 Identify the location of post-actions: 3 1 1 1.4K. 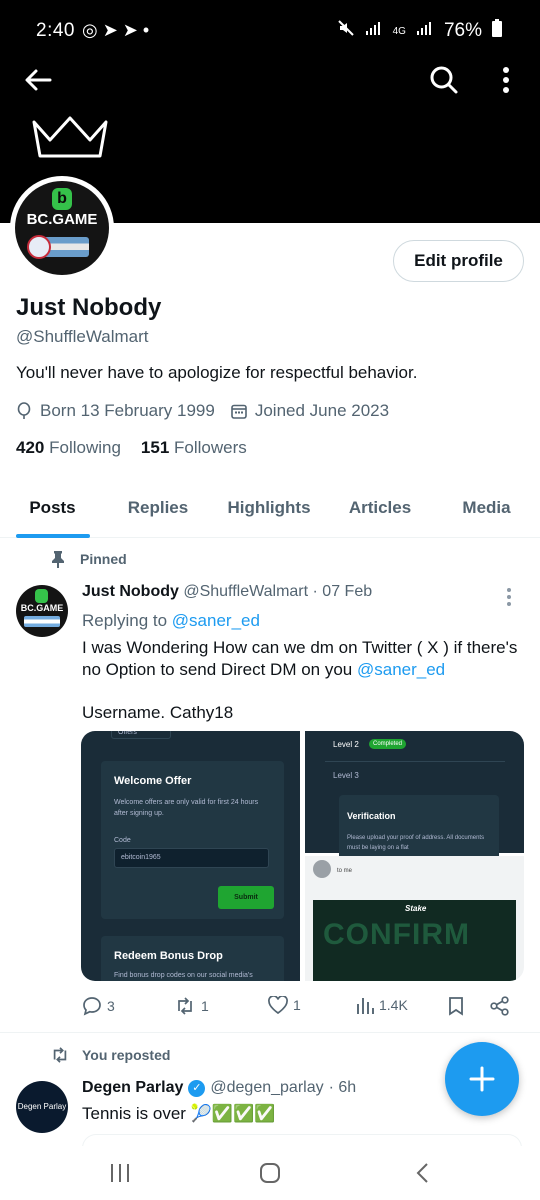
(302, 1008).